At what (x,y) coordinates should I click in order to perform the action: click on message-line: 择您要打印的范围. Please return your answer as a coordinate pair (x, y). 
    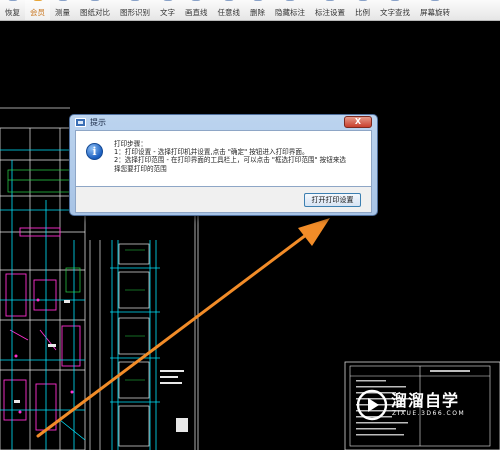
    Looking at the image, I should click on (140, 168).